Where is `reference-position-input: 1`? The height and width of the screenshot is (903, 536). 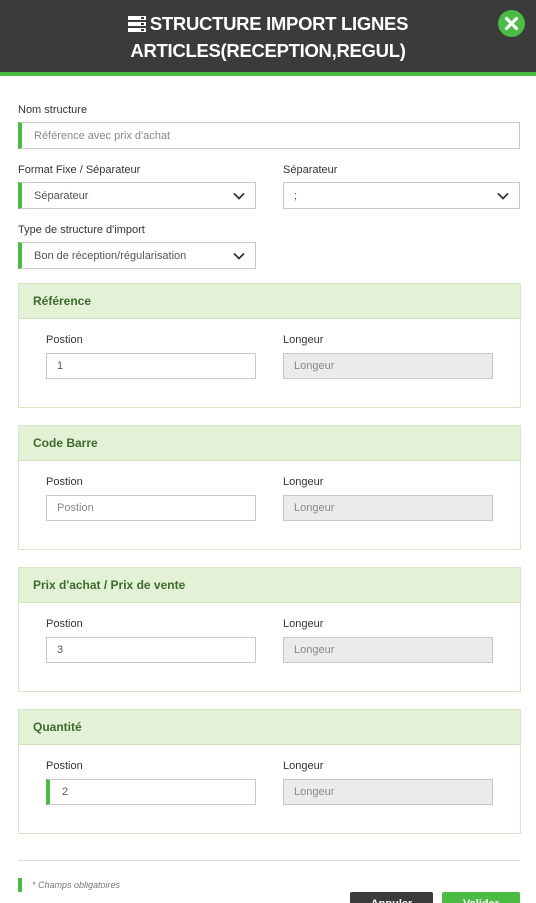
reference-position-input: 1 is located at coordinates (151, 366).